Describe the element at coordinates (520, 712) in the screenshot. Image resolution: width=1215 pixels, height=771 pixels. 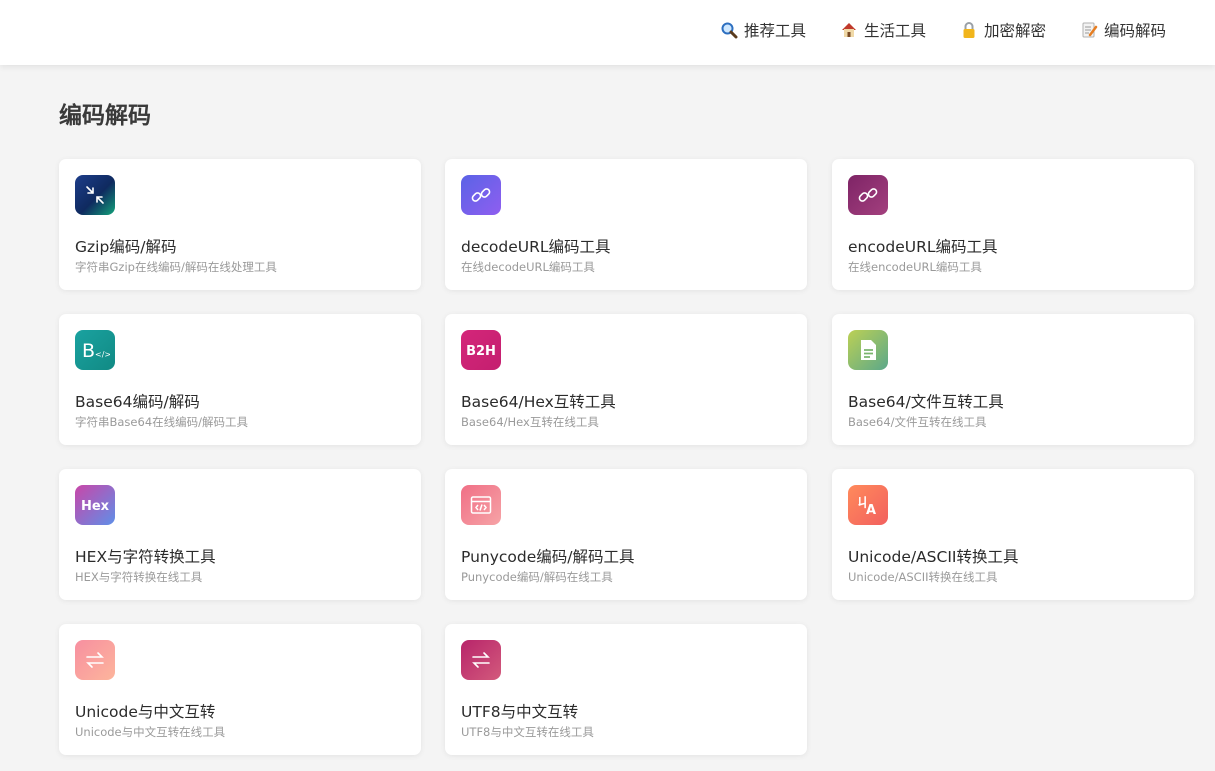
I see `tool-title: UTF8与中文互转` at that location.